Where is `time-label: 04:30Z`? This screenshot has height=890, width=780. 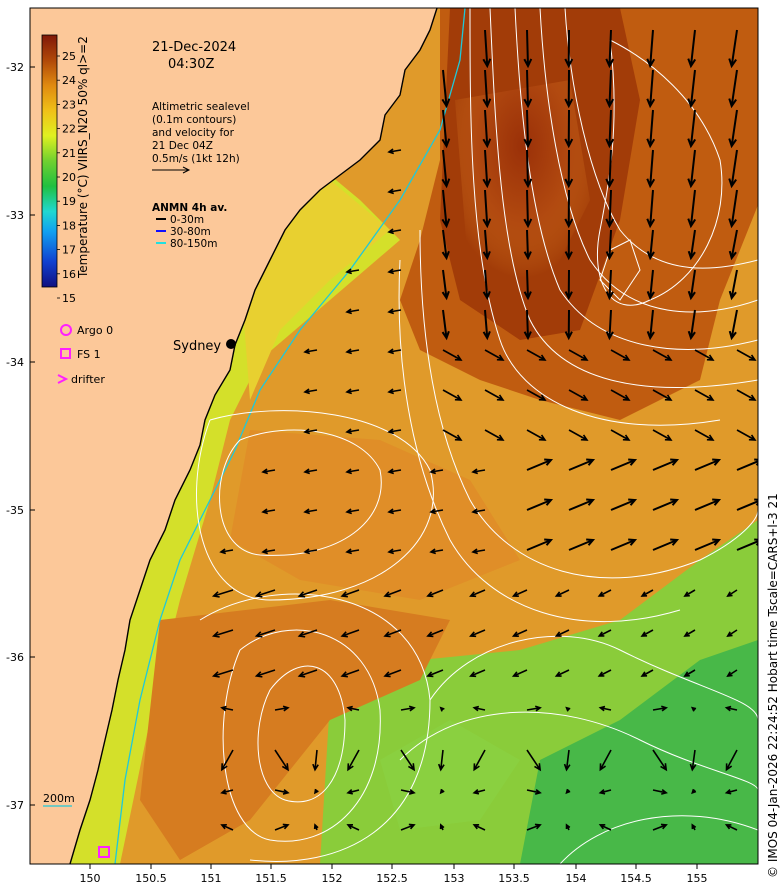 time-label: 04:30Z is located at coordinates (191, 64).